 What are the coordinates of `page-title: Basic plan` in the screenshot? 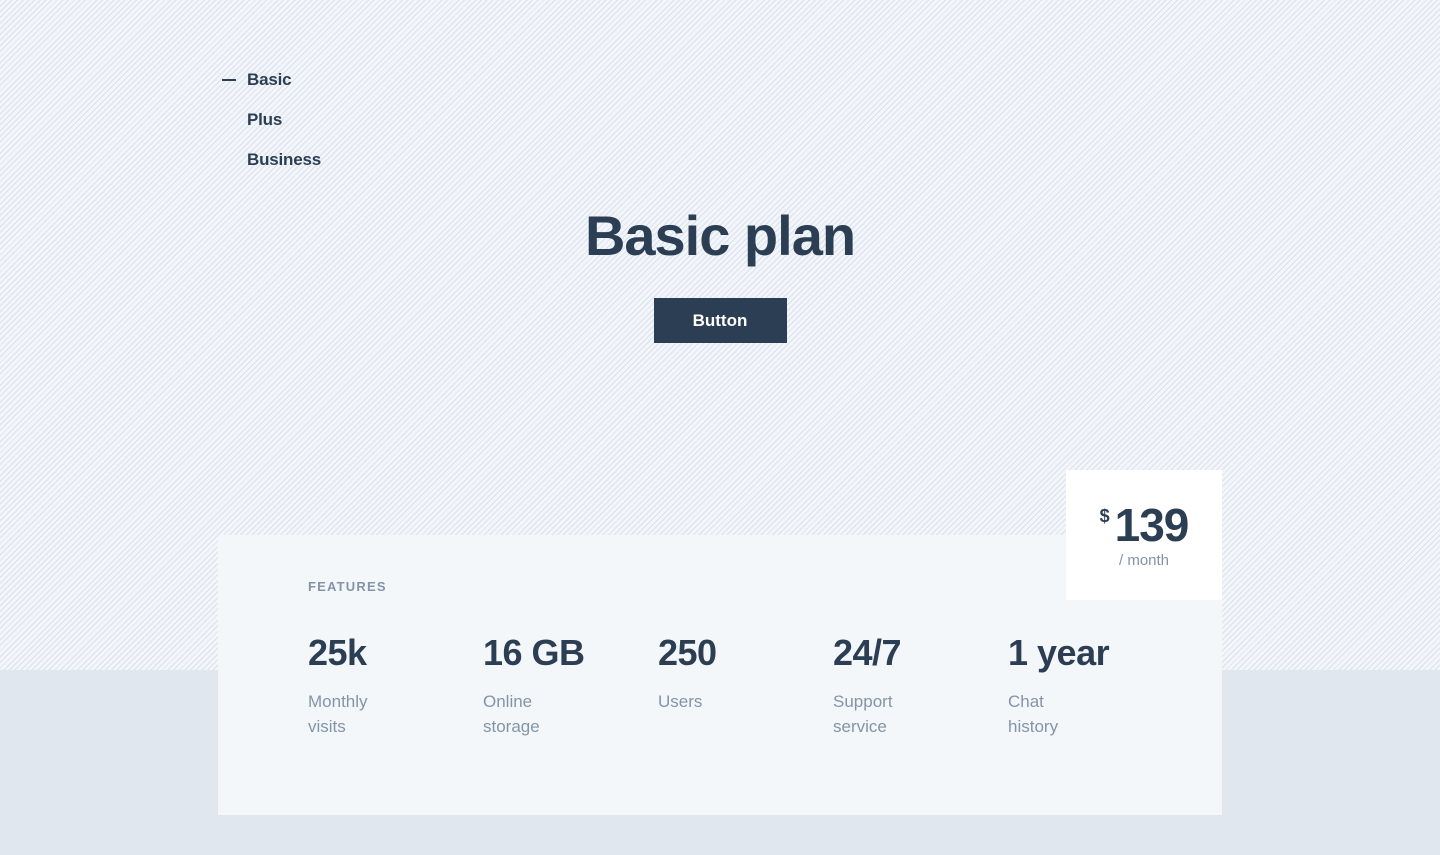 It's located at (720, 235).